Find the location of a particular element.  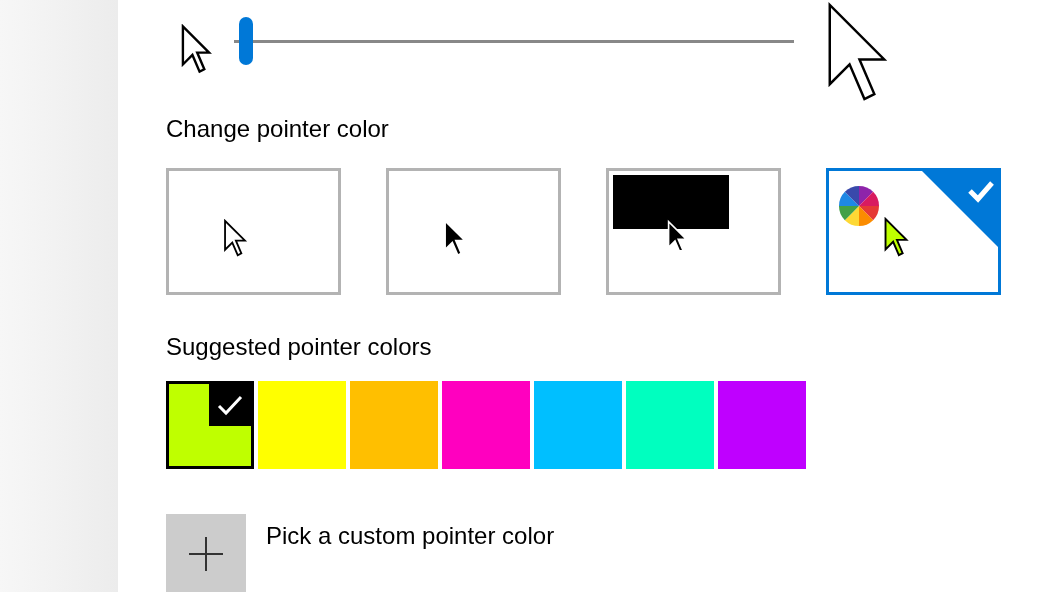

section-heading: Change pointer color is located at coordinates (278, 129).